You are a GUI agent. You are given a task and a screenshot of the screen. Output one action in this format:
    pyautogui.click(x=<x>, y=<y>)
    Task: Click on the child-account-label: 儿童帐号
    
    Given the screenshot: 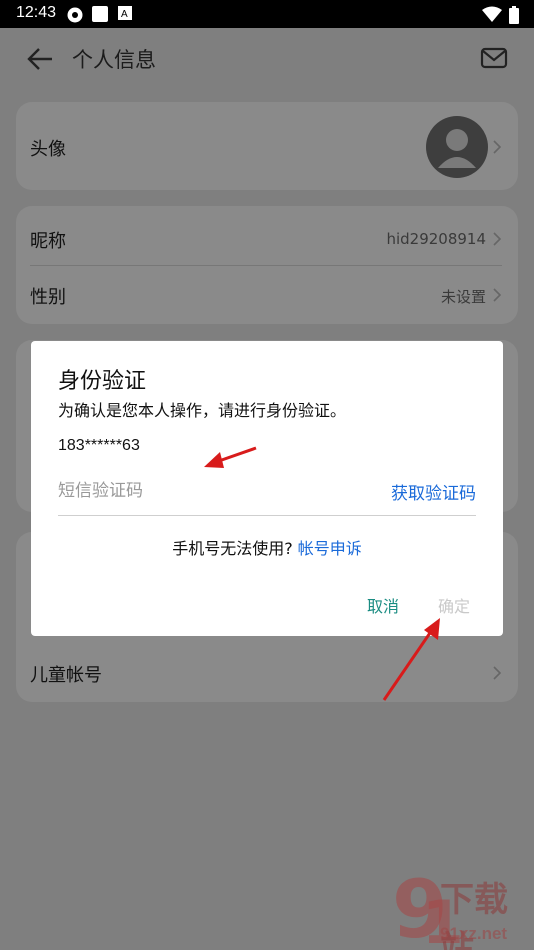 What is the action you would take?
    pyautogui.click(x=66, y=675)
    